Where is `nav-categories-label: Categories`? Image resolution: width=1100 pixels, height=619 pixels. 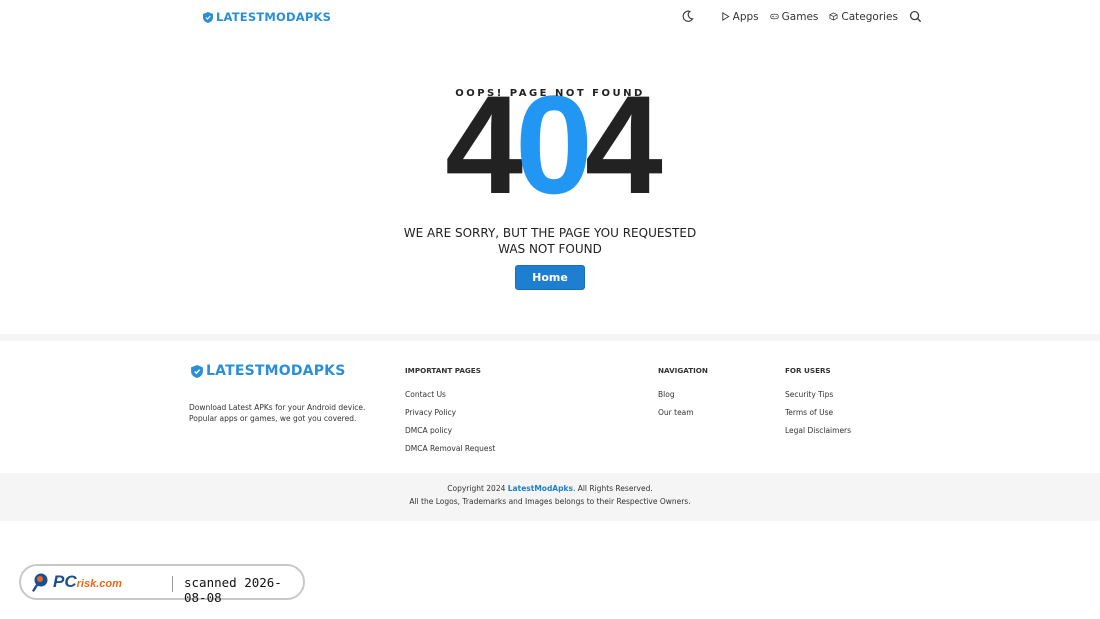
nav-categories-label: Categories is located at coordinates (869, 16).